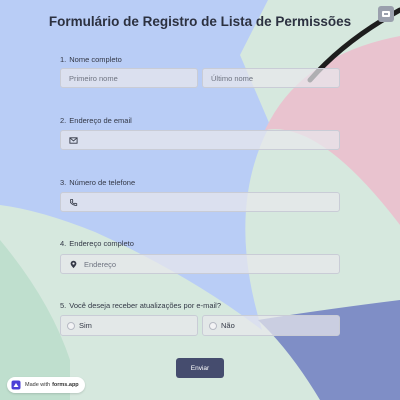 The width and height of the screenshot is (400, 400). Describe the element at coordinates (95, 59) in the screenshot. I see `question-text: Nome completo` at that location.